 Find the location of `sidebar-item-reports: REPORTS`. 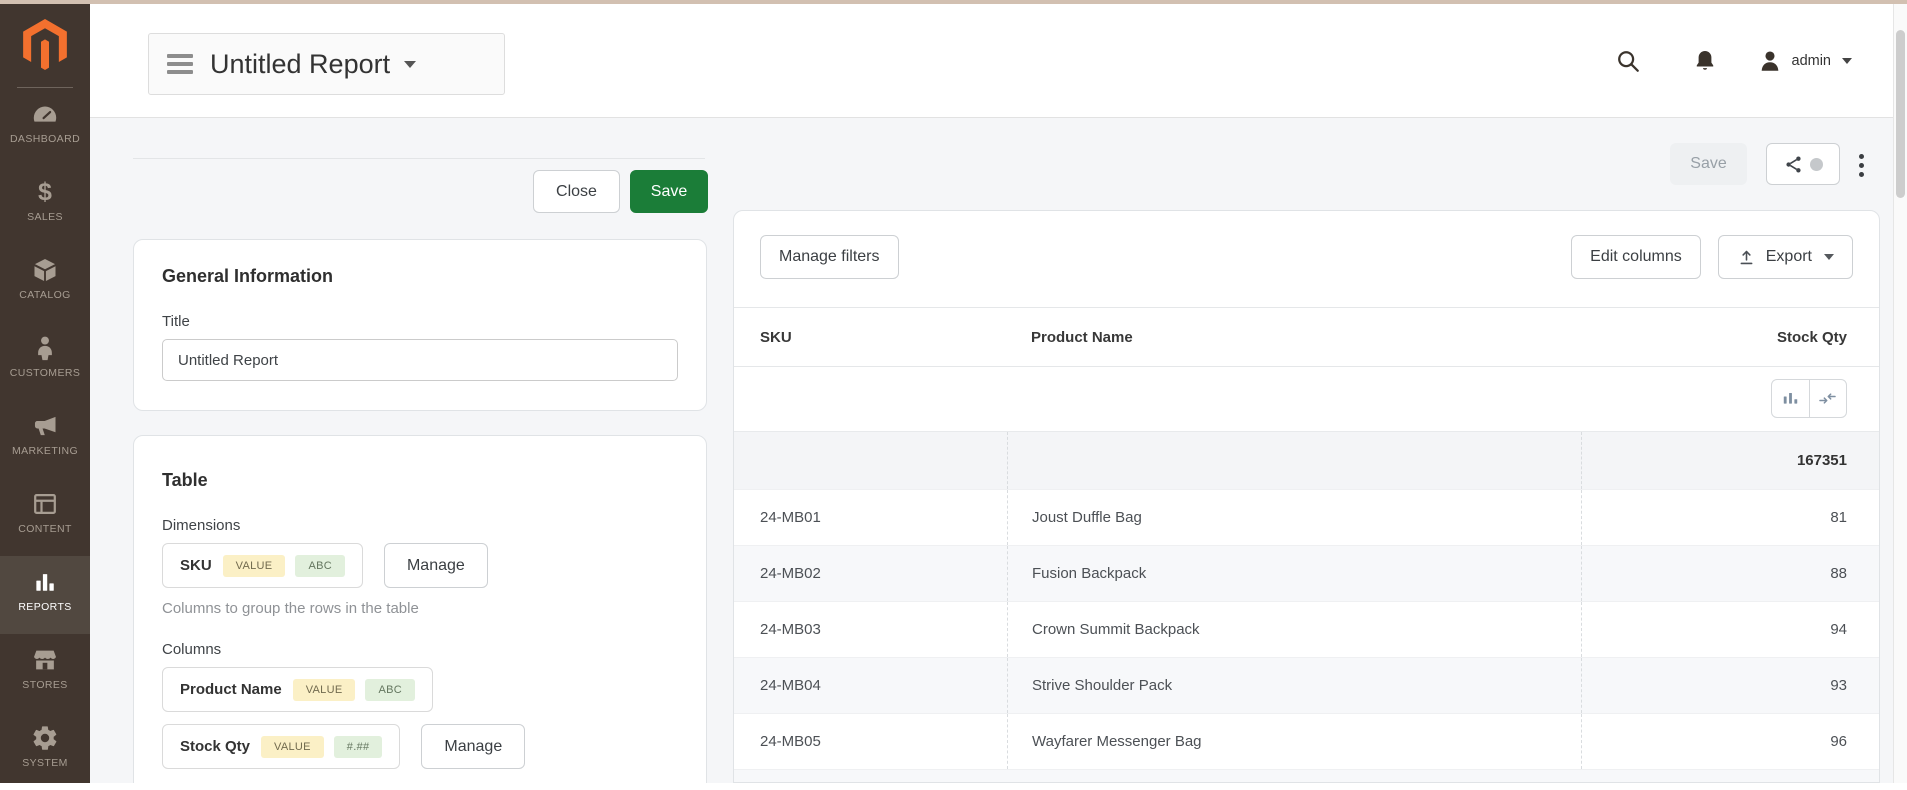

sidebar-item-reports: REPORTS is located at coordinates (45, 595).